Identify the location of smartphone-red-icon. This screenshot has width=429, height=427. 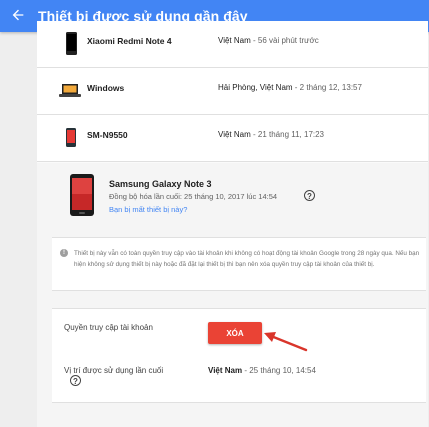
(71, 137).